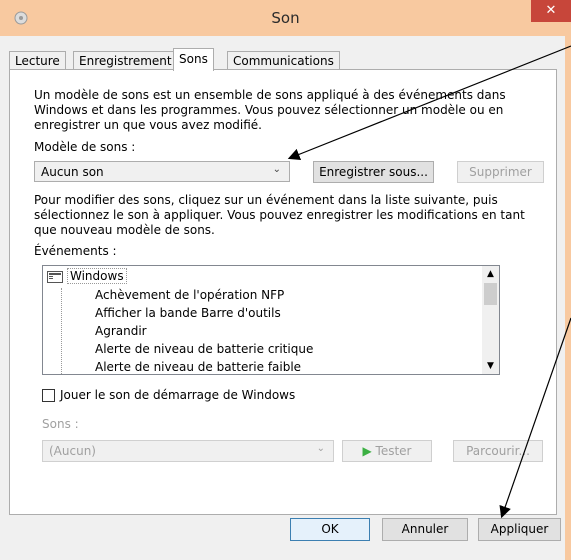 The image size is (571, 560). Describe the element at coordinates (97, 276) in the screenshot. I see `list-root-label: Windows` at that location.